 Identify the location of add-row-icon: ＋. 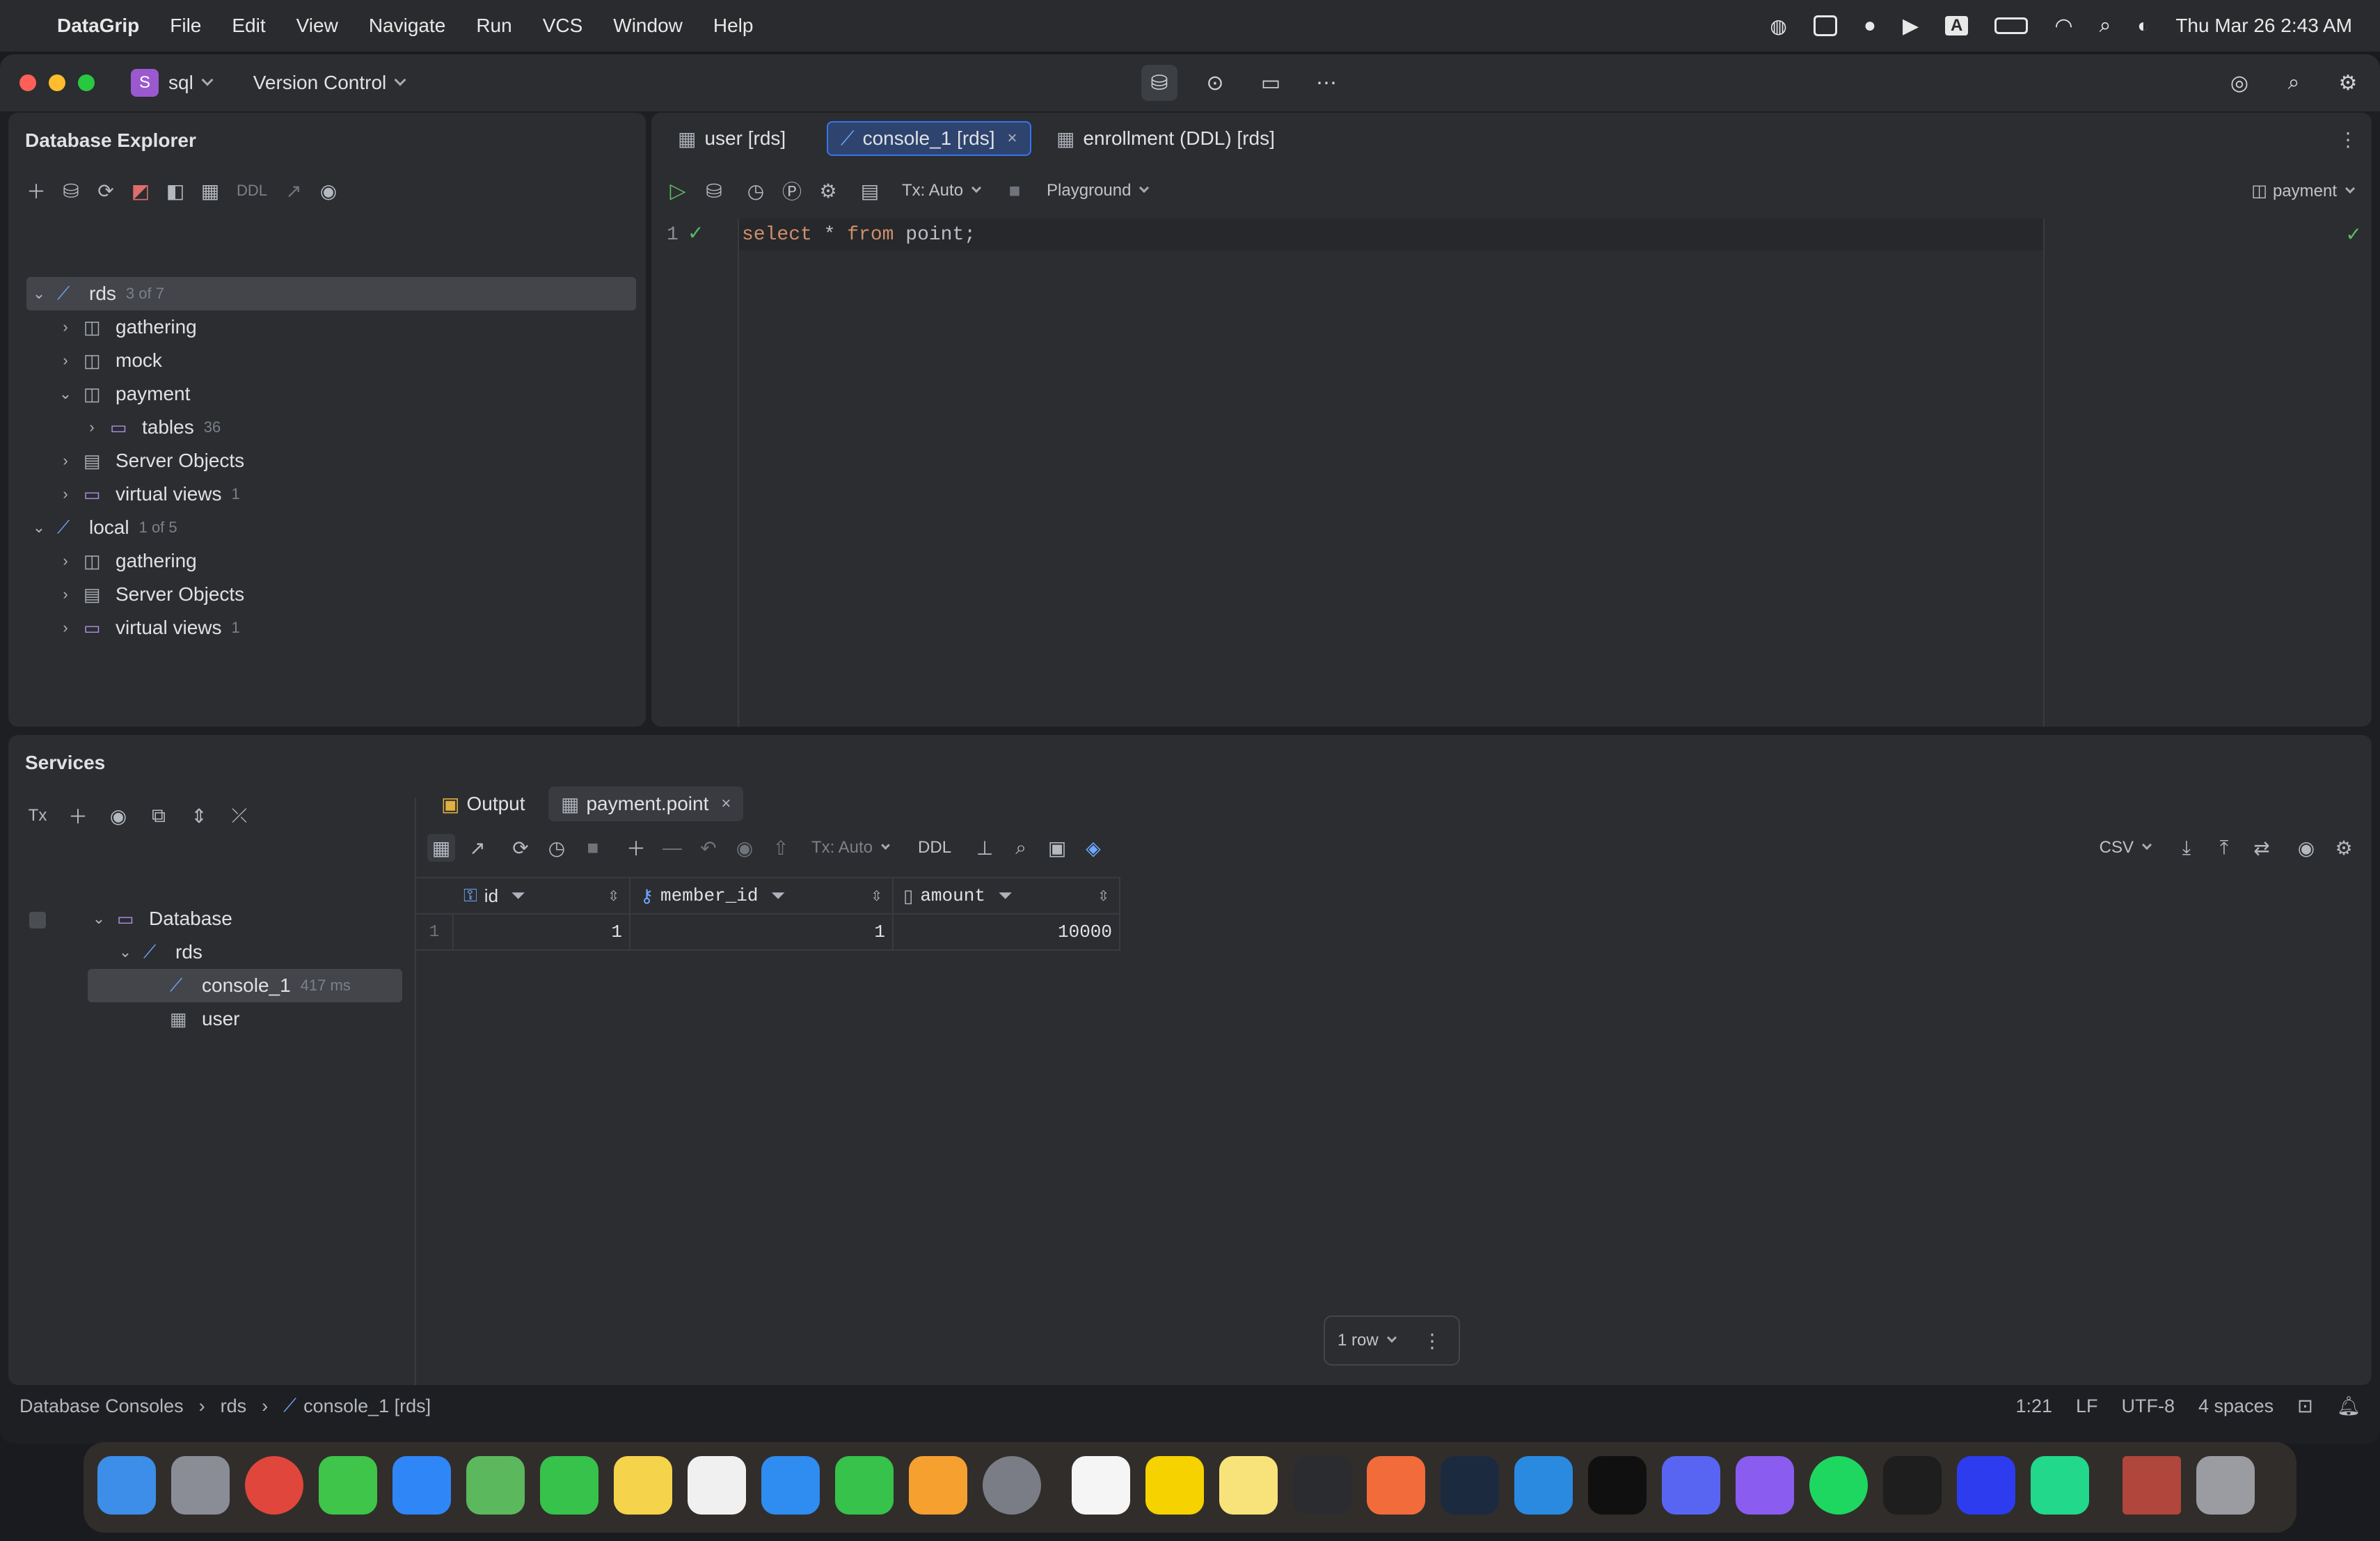
(636, 848).